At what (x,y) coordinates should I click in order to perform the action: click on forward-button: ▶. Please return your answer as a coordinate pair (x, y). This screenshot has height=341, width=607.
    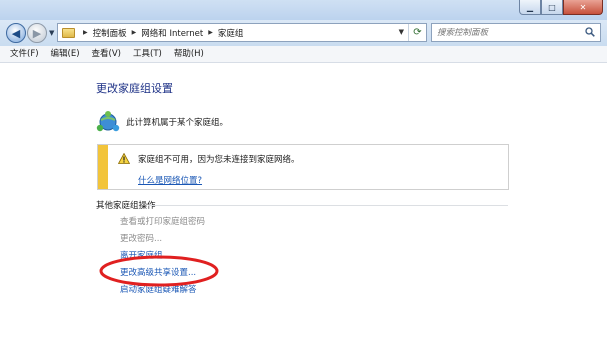
    Looking at the image, I should click on (37, 33).